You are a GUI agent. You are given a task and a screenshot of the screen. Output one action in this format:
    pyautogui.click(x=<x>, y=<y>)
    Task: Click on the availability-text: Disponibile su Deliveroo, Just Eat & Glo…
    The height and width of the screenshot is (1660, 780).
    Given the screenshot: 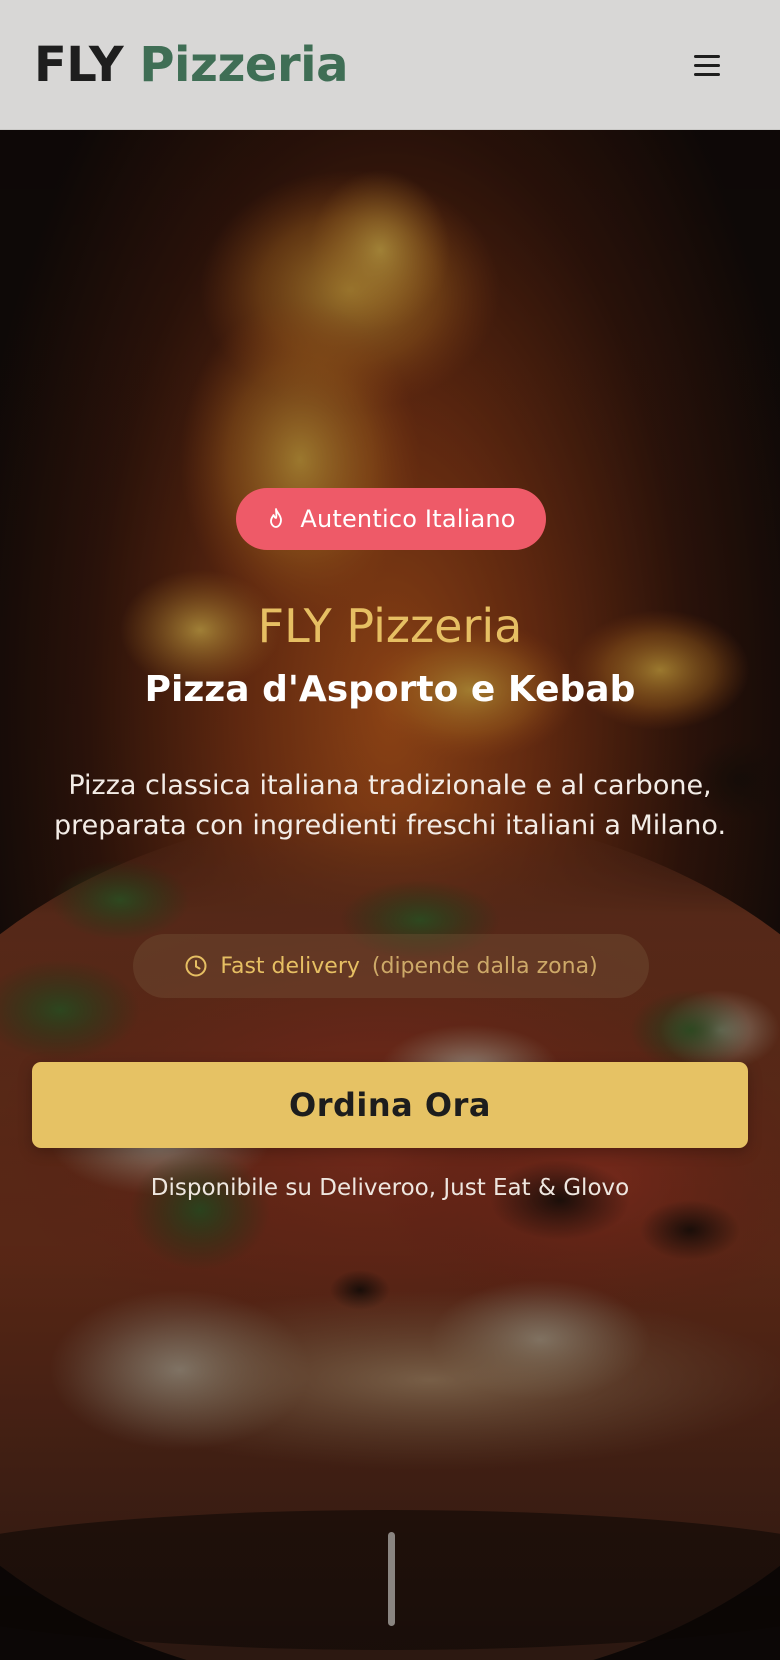 What is the action you would take?
    pyautogui.click(x=390, y=1188)
    